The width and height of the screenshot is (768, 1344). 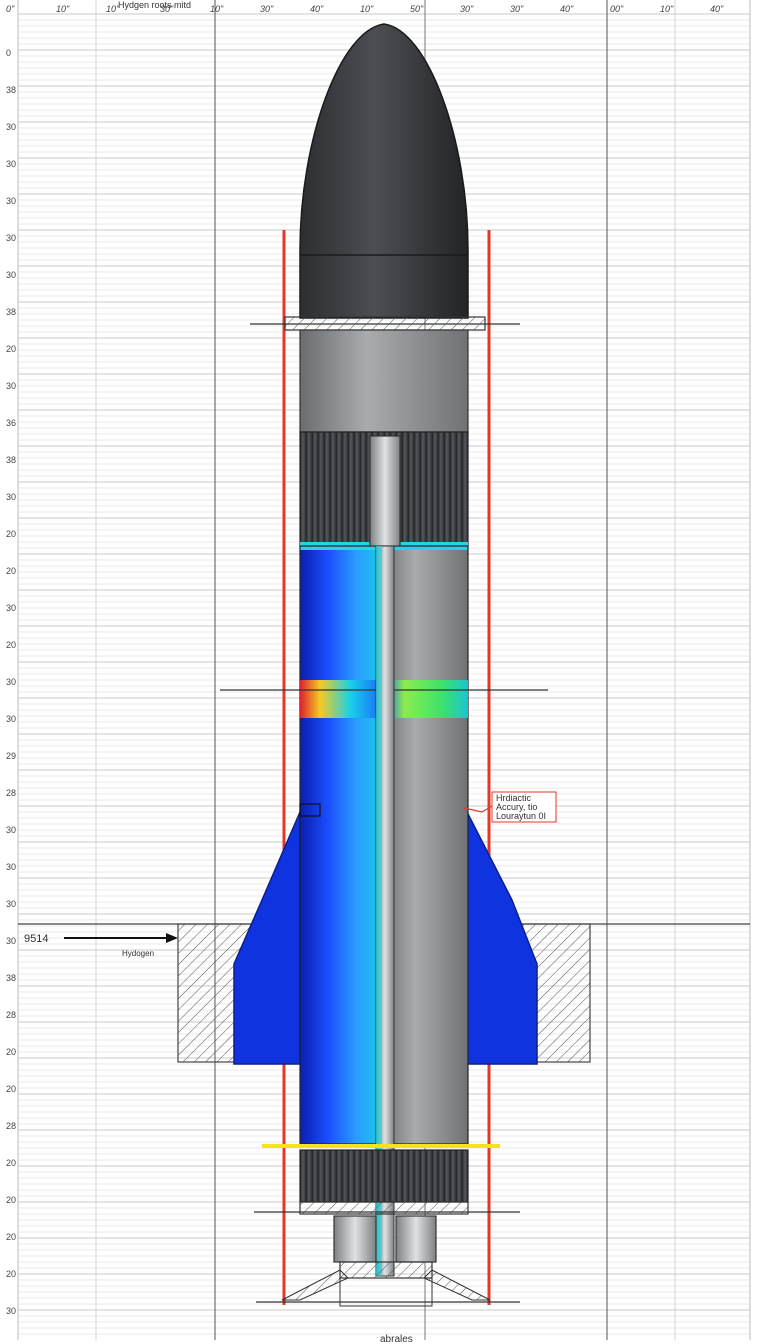 What do you see at coordinates (385, 323) in the screenshot?
I see `upper-collar` at bounding box center [385, 323].